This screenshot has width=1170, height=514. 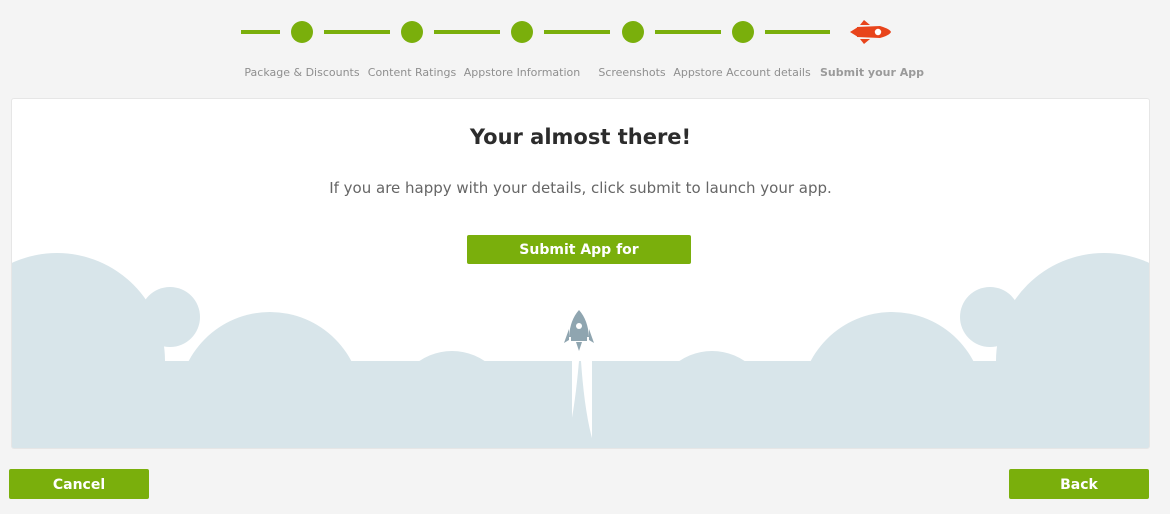 What do you see at coordinates (412, 72) in the screenshot?
I see `step-label-content-ratings: Content Ratings` at bounding box center [412, 72].